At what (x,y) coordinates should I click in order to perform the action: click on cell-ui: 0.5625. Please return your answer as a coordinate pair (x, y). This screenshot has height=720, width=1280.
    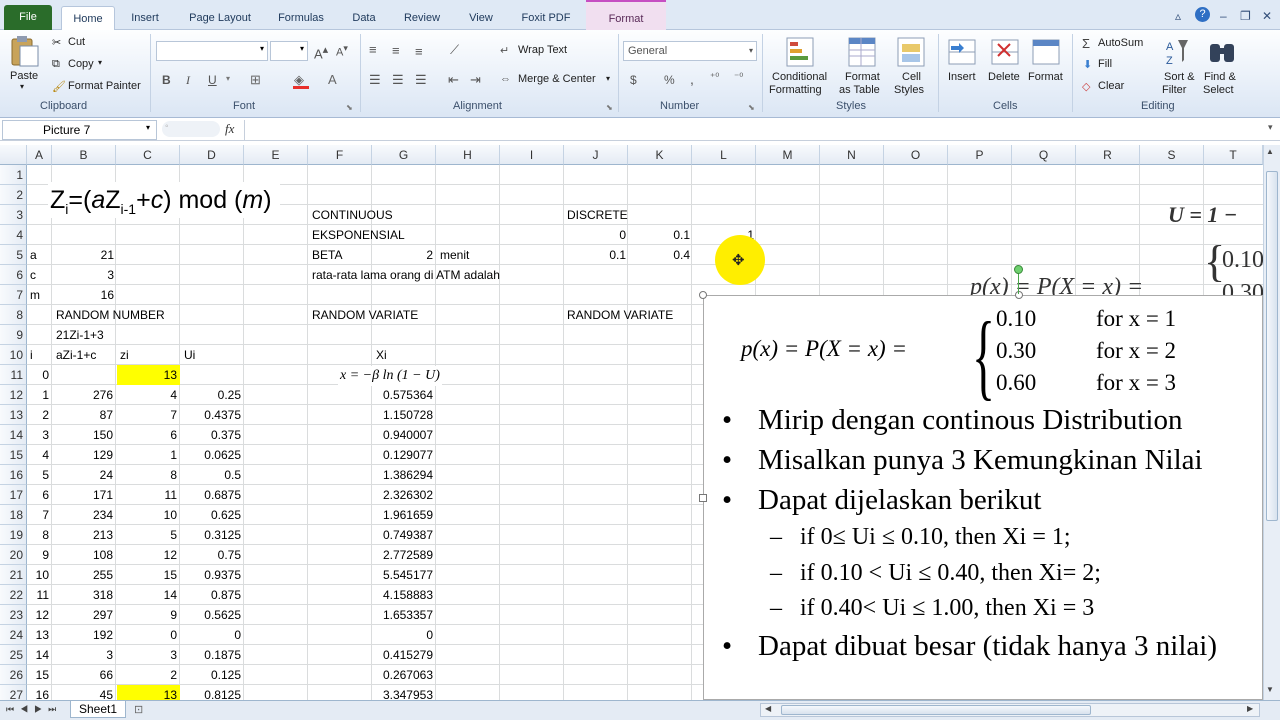
    Looking at the image, I should click on (212, 615).